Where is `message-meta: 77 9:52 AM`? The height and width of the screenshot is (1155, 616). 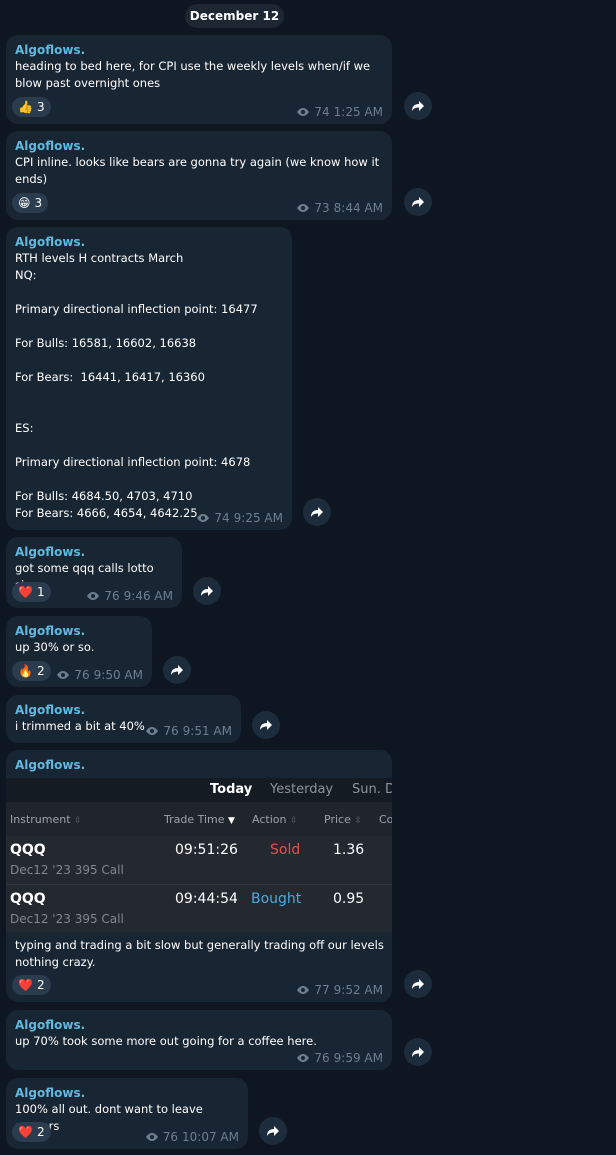 message-meta: 77 9:52 AM is located at coordinates (339, 990).